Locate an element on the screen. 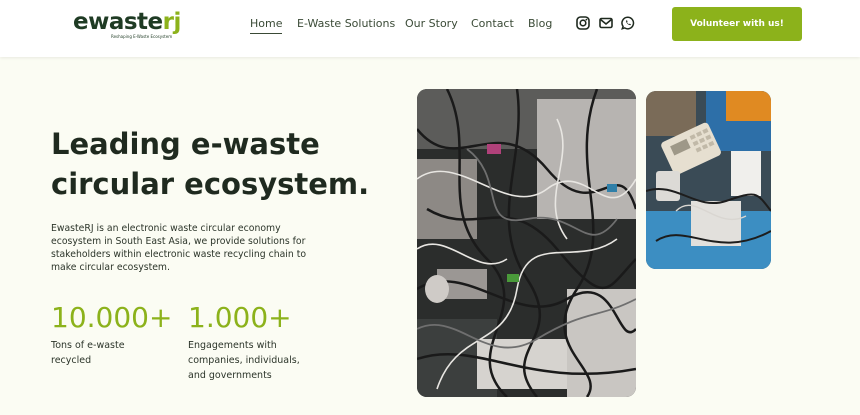  stat-label-line: companies, individuals, is located at coordinates (244, 360).